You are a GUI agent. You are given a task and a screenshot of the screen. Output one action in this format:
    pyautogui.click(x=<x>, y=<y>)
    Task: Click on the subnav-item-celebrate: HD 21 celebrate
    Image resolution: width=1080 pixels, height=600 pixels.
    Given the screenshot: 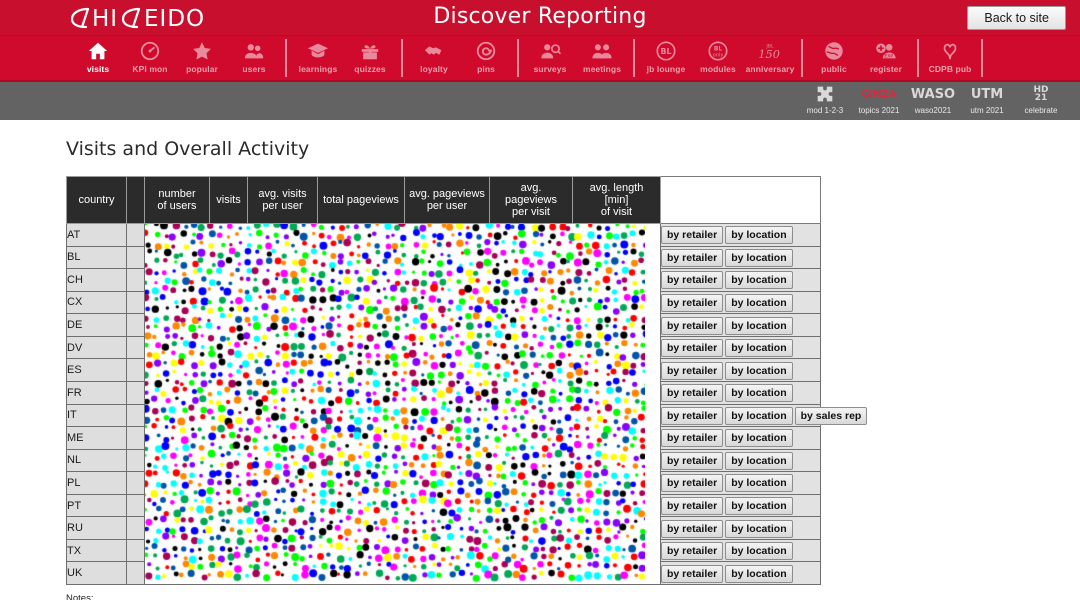 What is the action you would take?
    pyautogui.click(x=1041, y=101)
    